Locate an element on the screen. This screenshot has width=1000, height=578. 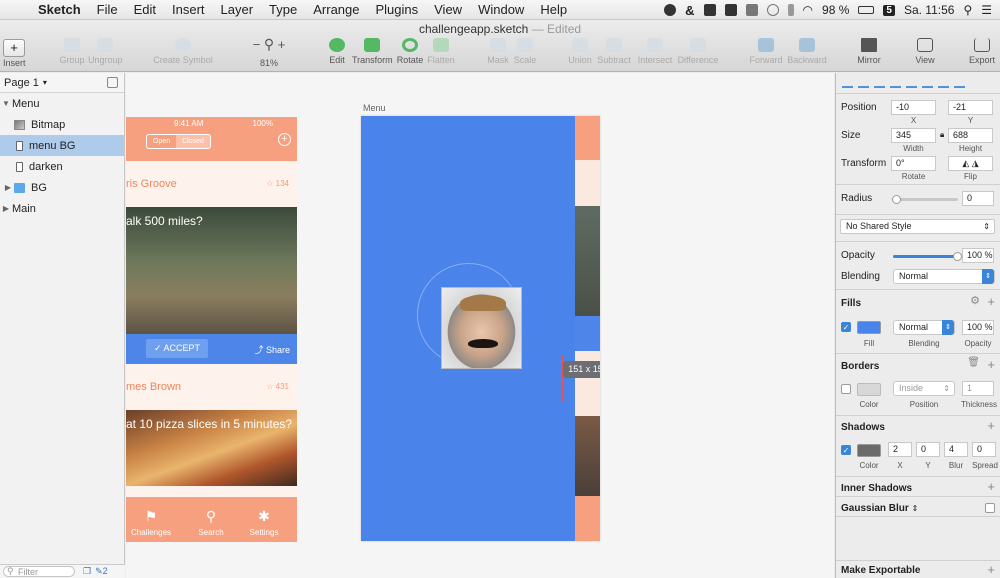
insert-button: + is located at coordinates (14, 48).